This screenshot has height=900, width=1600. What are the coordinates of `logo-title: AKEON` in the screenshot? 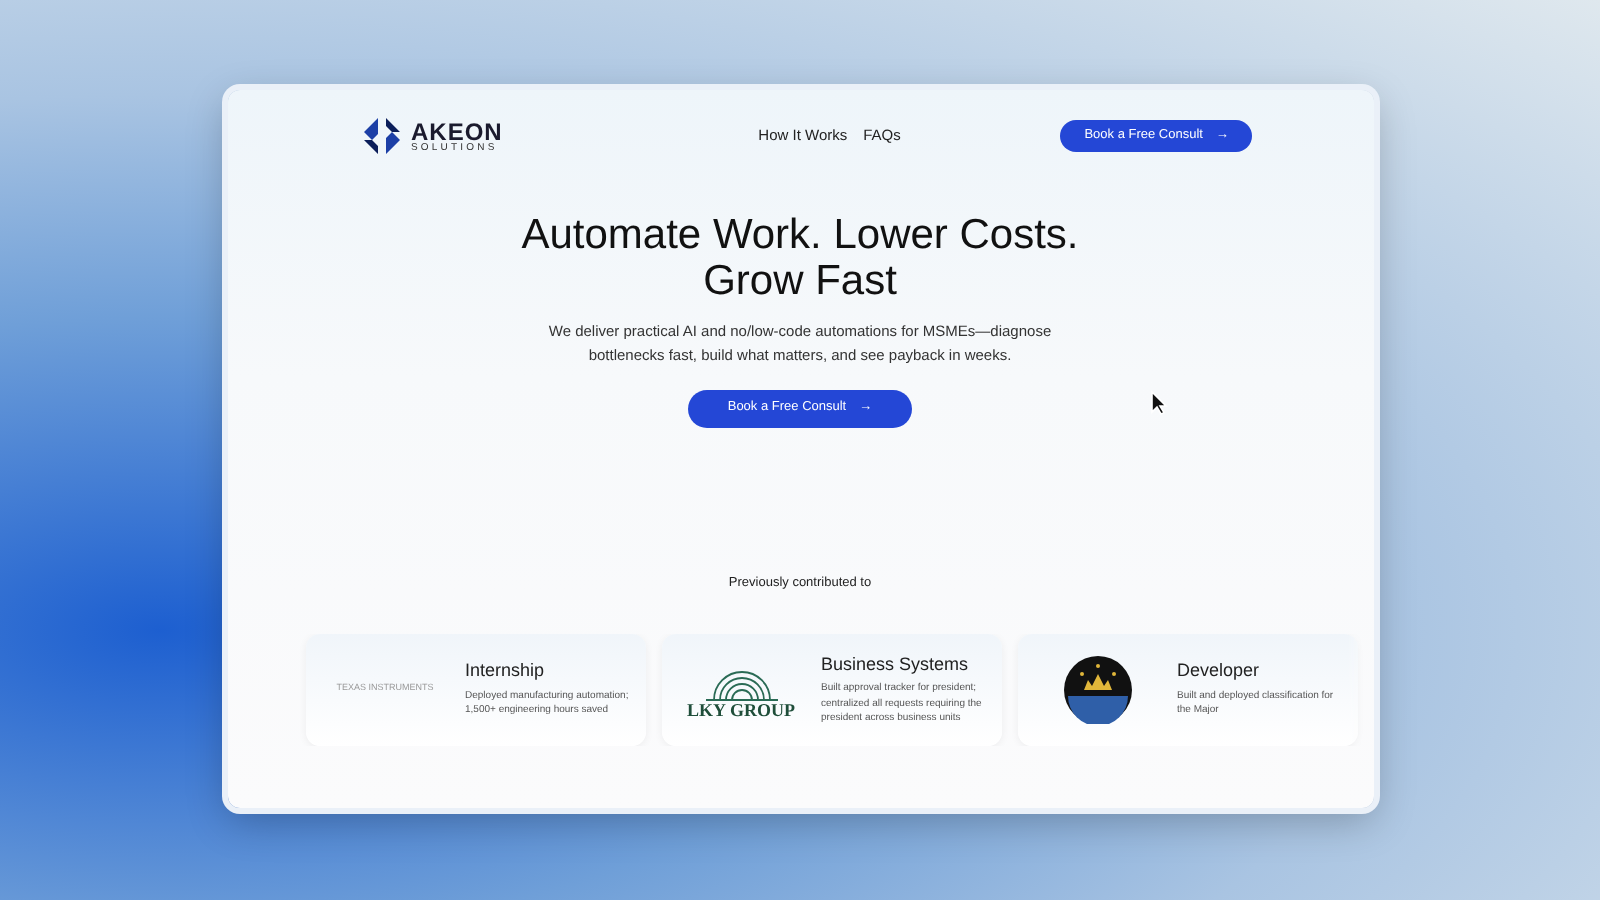 It's located at (457, 131).